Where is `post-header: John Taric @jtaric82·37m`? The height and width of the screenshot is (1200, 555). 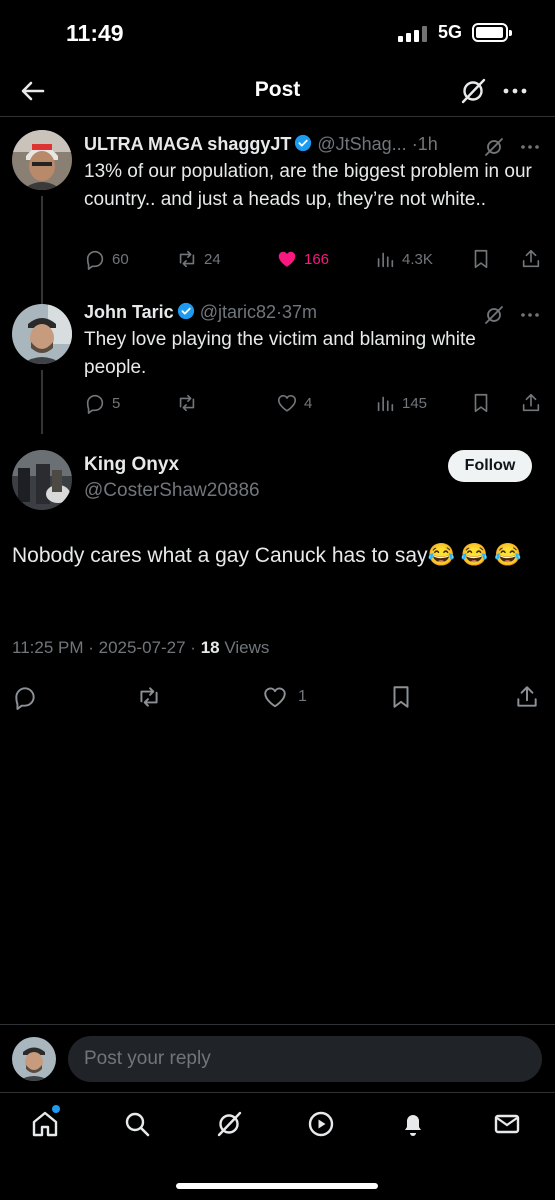 post-header: John Taric @jtaric82·37m is located at coordinates (311, 315).